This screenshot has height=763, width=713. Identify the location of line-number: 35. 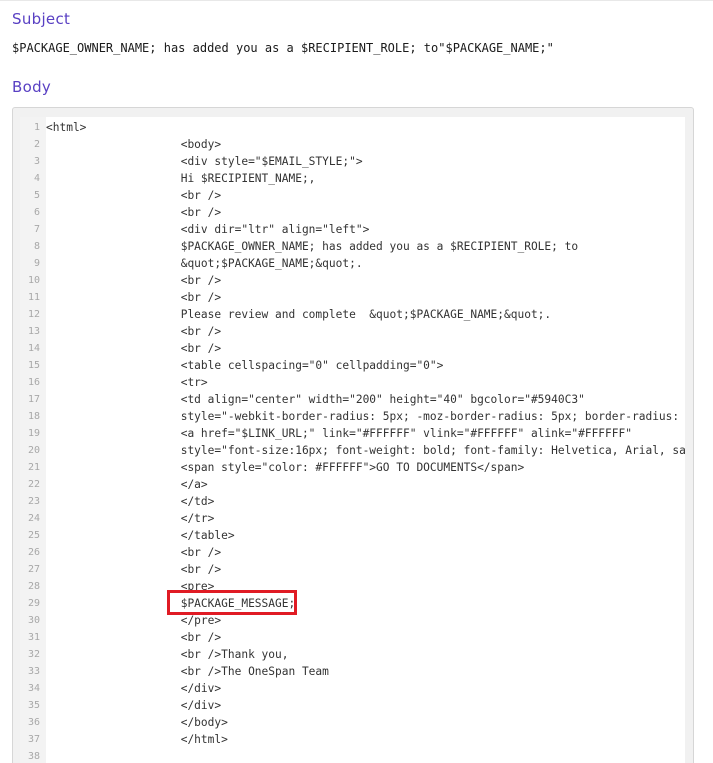
(33, 705).